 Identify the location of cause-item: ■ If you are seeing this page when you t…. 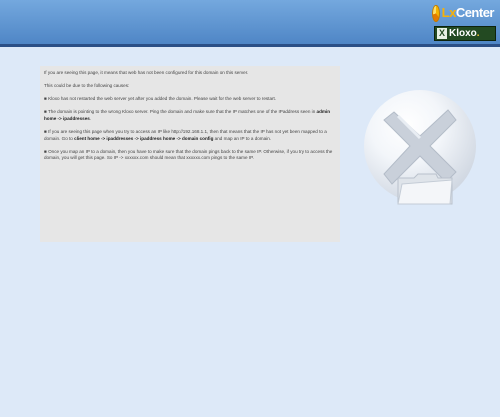
(185, 134).